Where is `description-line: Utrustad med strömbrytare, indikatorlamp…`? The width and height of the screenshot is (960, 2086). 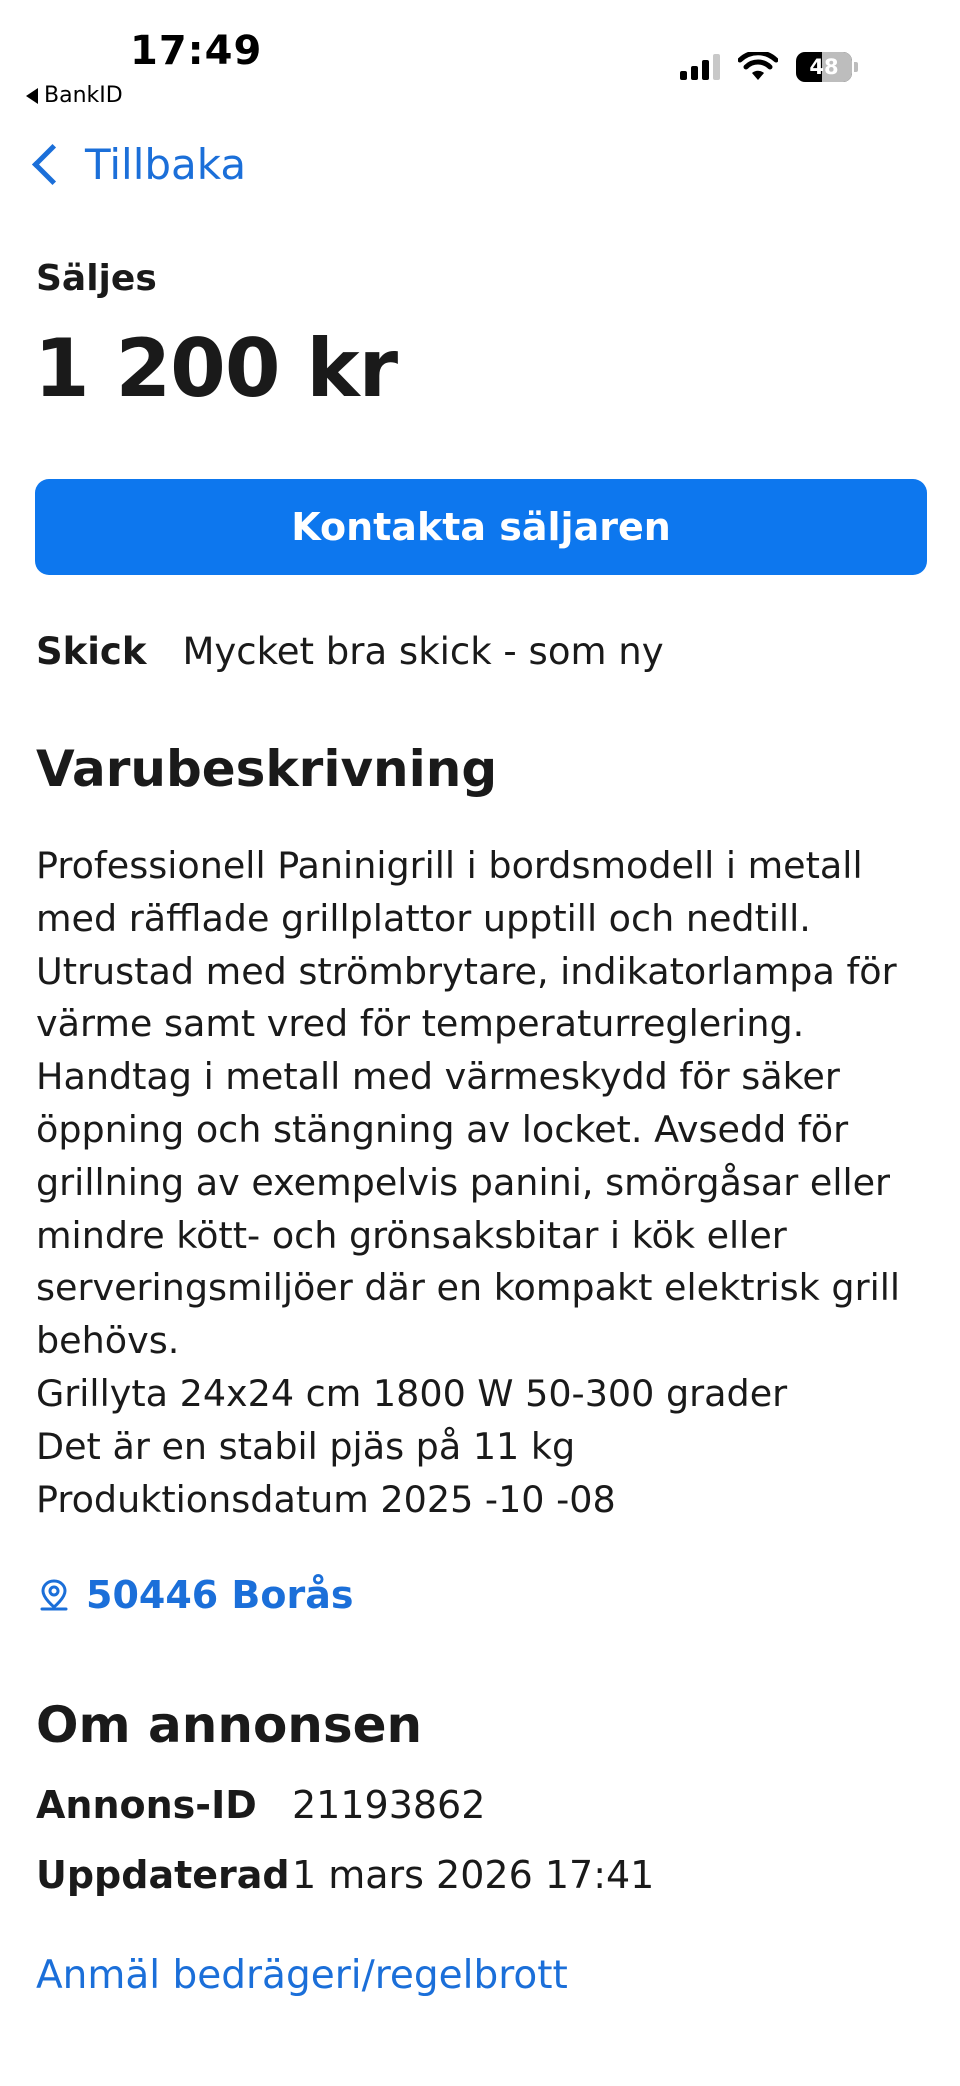
description-line: Utrustad med strömbrytare, indikatorlamp… is located at coordinates (466, 971).